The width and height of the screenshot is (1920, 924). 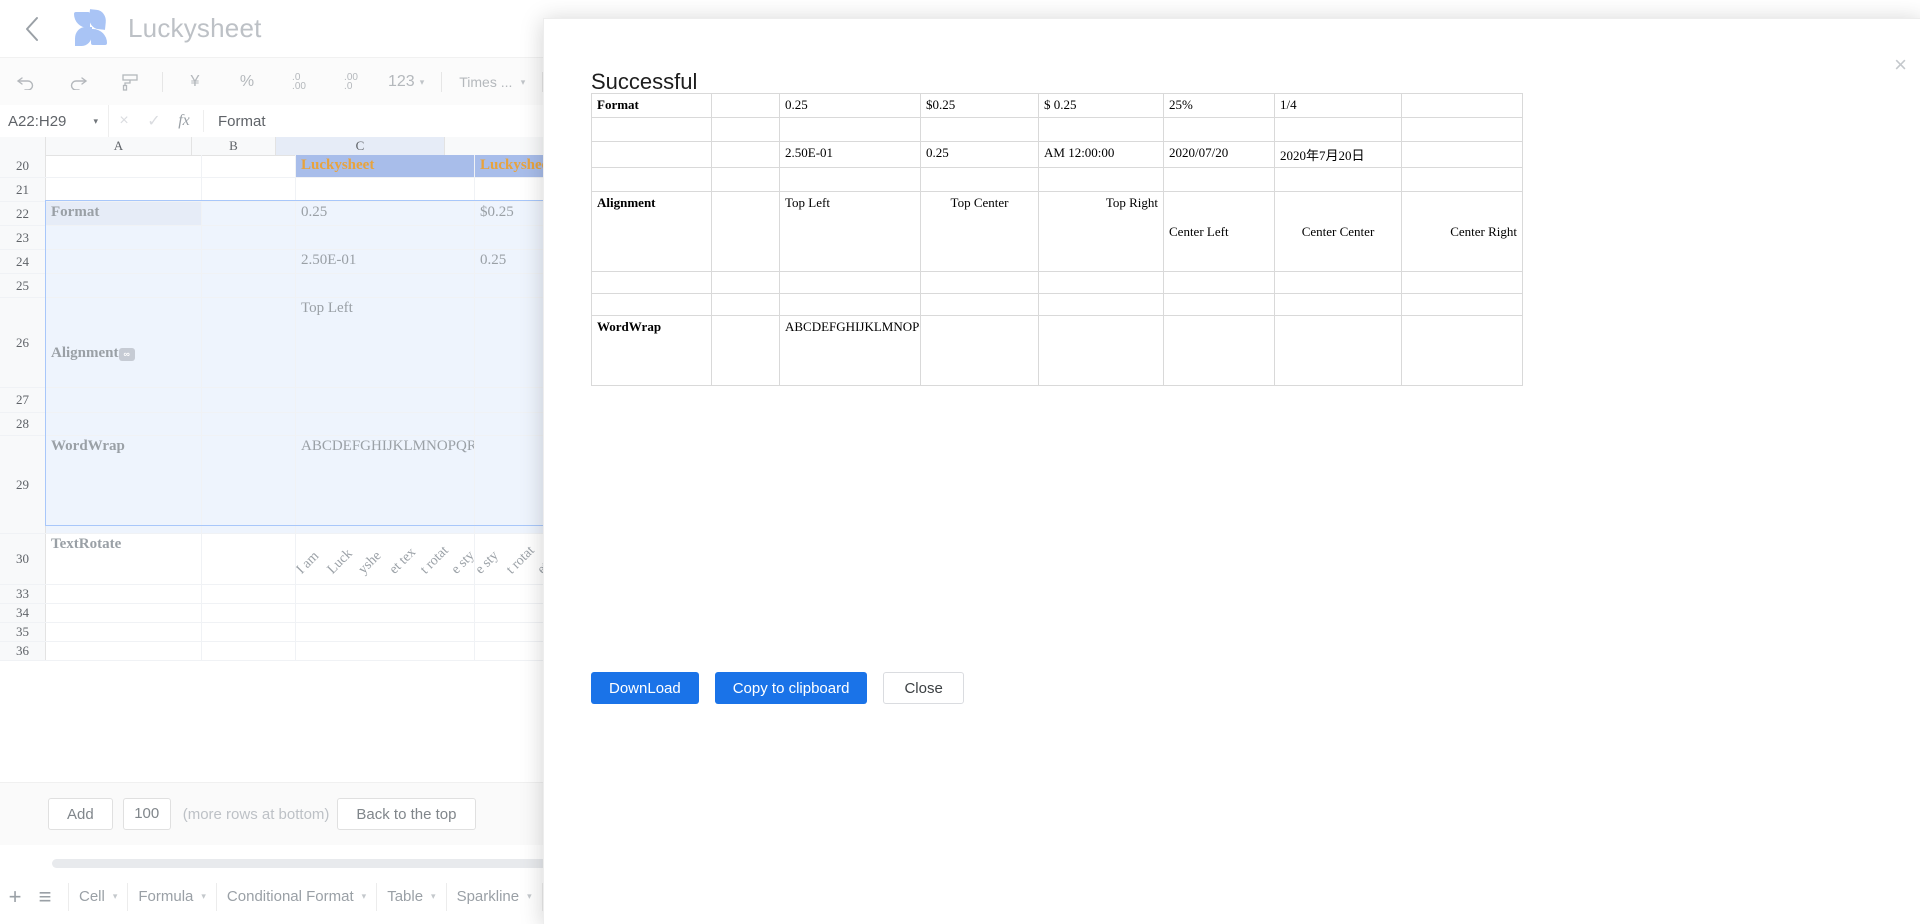 What do you see at coordinates (923, 688) in the screenshot?
I see `close-button: Close` at bounding box center [923, 688].